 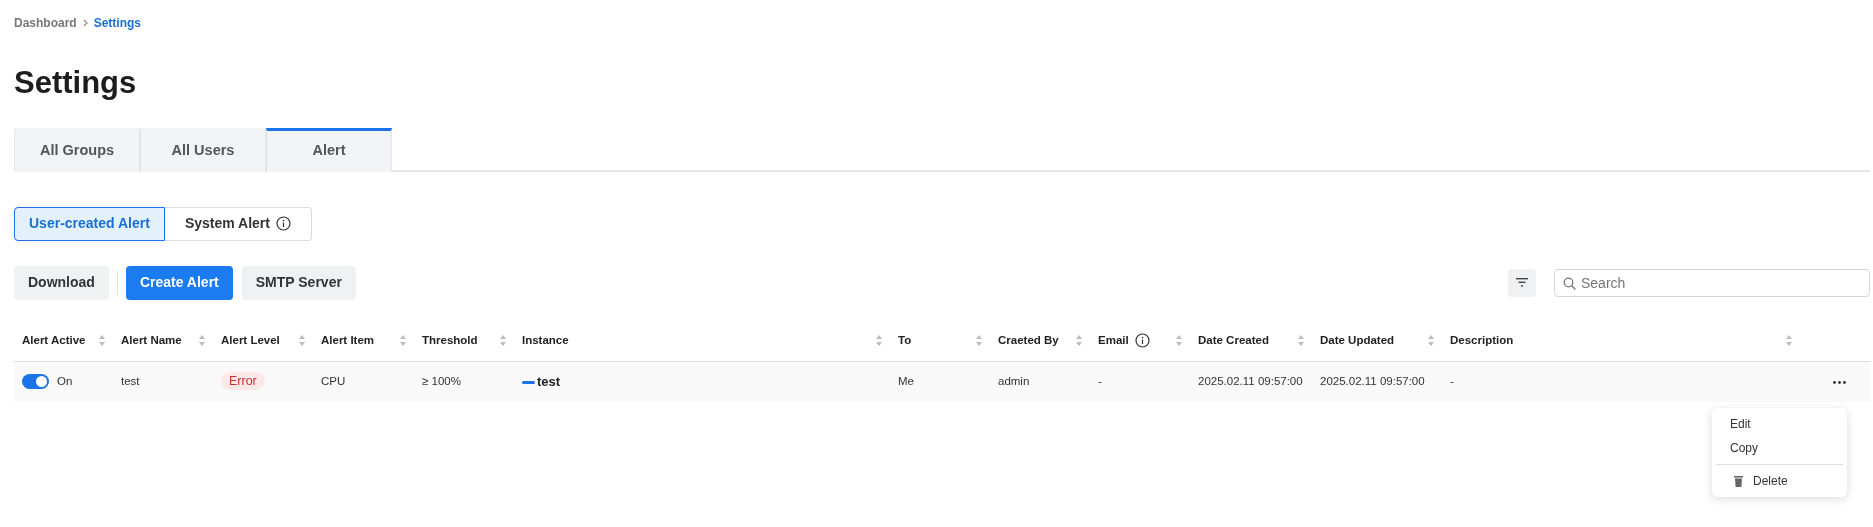 What do you see at coordinates (441, 381) in the screenshot?
I see `table-cell: ≥ 100%` at bounding box center [441, 381].